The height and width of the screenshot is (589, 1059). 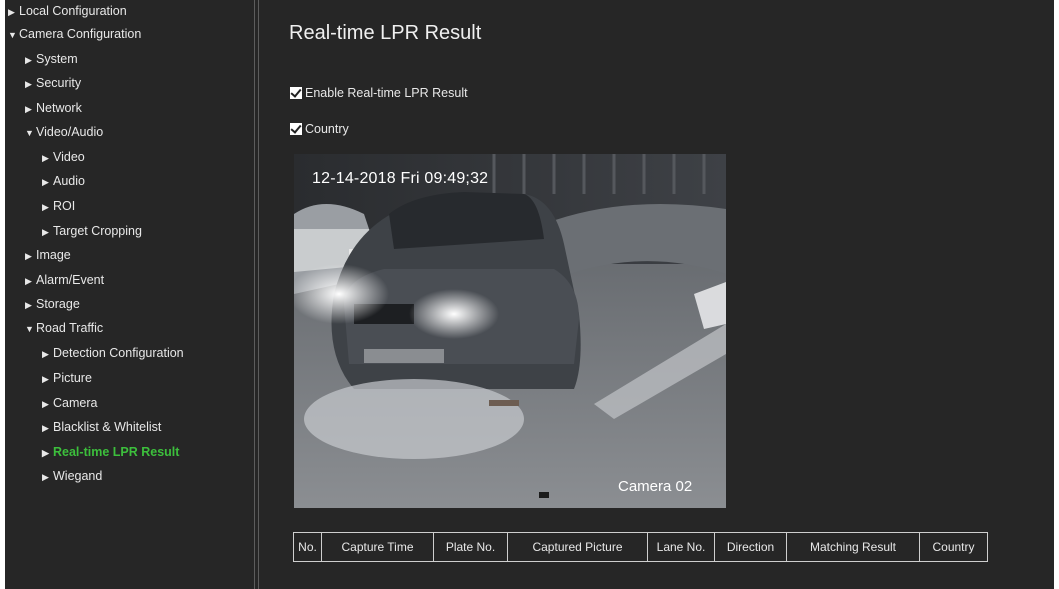 I want to click on enable-lpr-label: Enable Real-time LPR Result, so click(x=386, y=93).